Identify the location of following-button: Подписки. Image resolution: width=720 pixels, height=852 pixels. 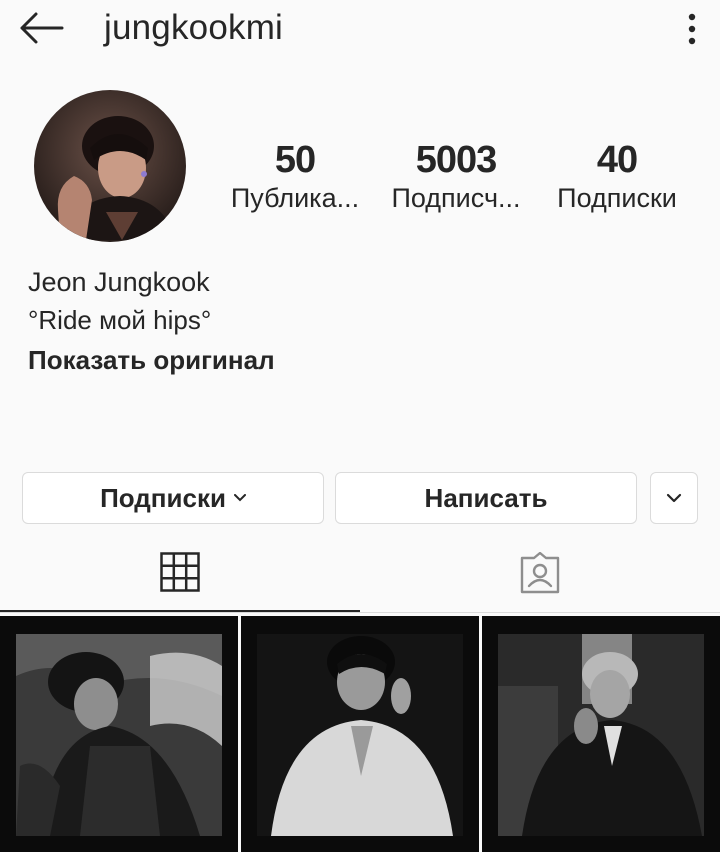
(173, 498).